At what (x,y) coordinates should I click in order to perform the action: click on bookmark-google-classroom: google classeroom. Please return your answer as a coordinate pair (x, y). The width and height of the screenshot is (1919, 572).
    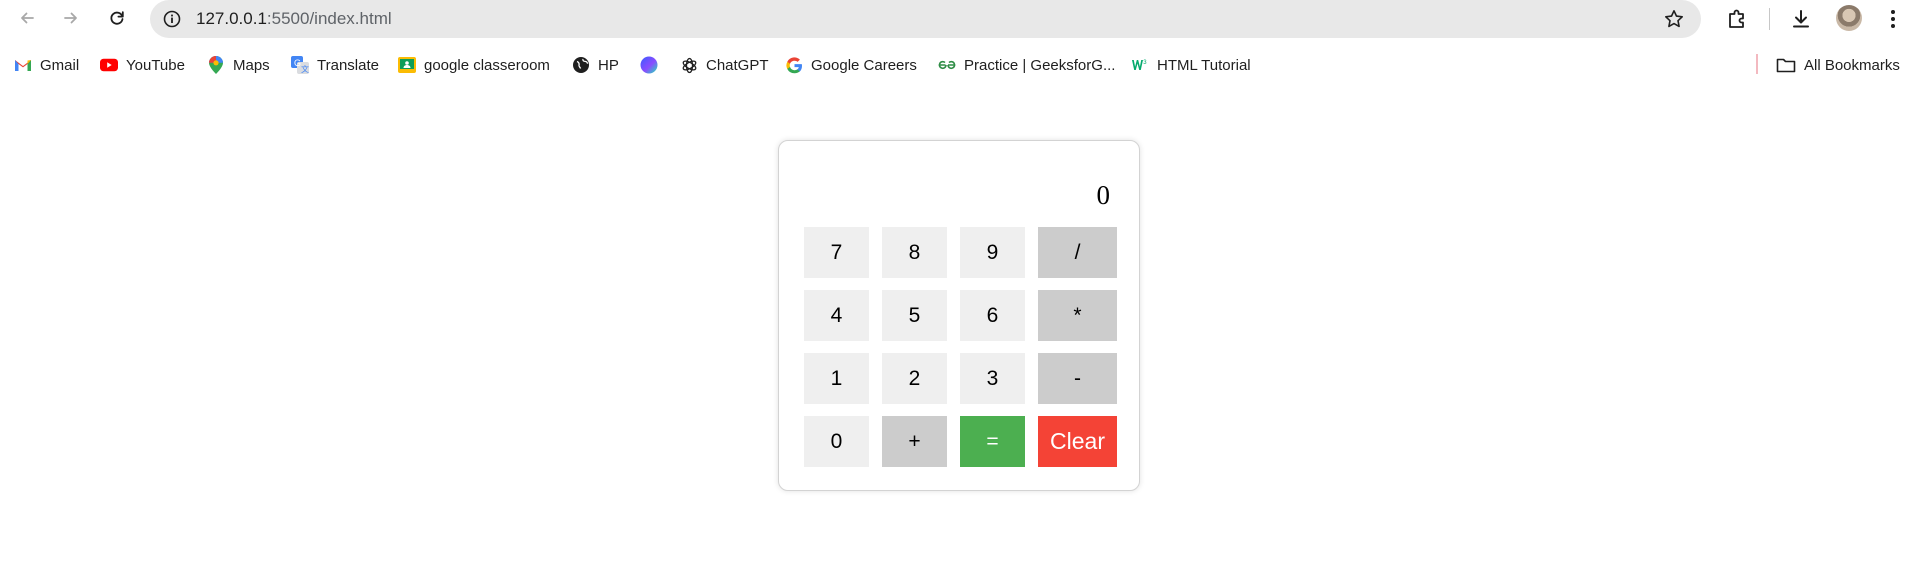
    Looking at the image, I should click on (474, 65).